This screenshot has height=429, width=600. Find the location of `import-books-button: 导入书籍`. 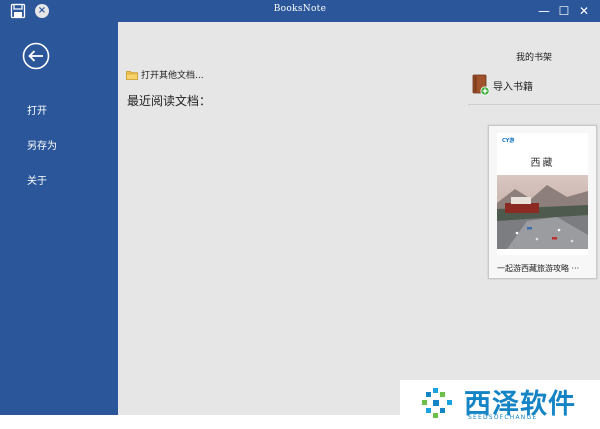

import-books-button: 导入书籍 is located at coordinates (502, 85).